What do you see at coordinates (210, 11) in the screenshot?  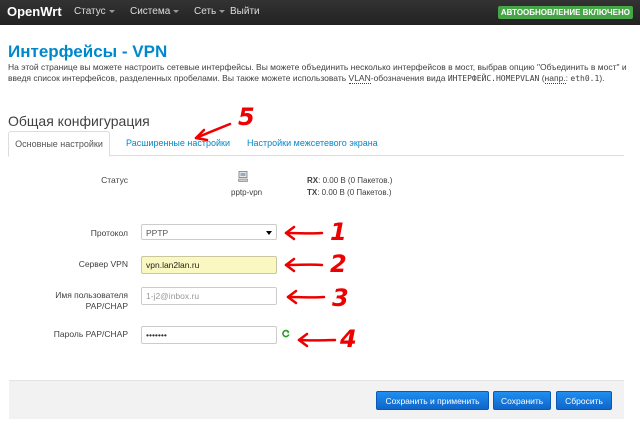 I see `menu-network: Сеть` at bounding box center [210, 11].